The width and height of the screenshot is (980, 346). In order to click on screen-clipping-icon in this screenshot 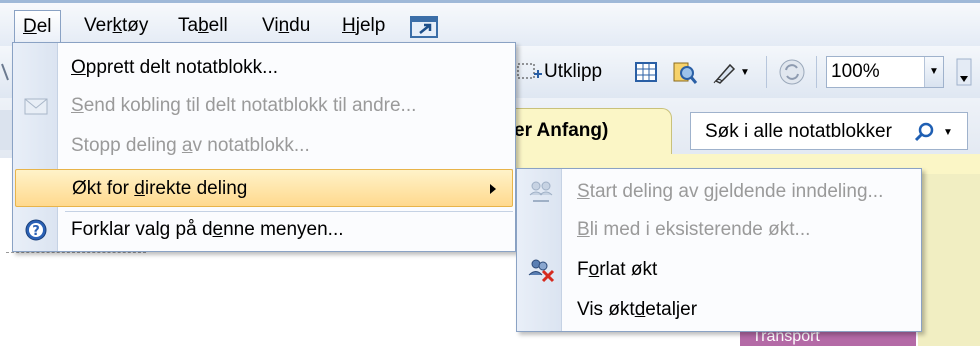, I will do `click(529, 71)`.